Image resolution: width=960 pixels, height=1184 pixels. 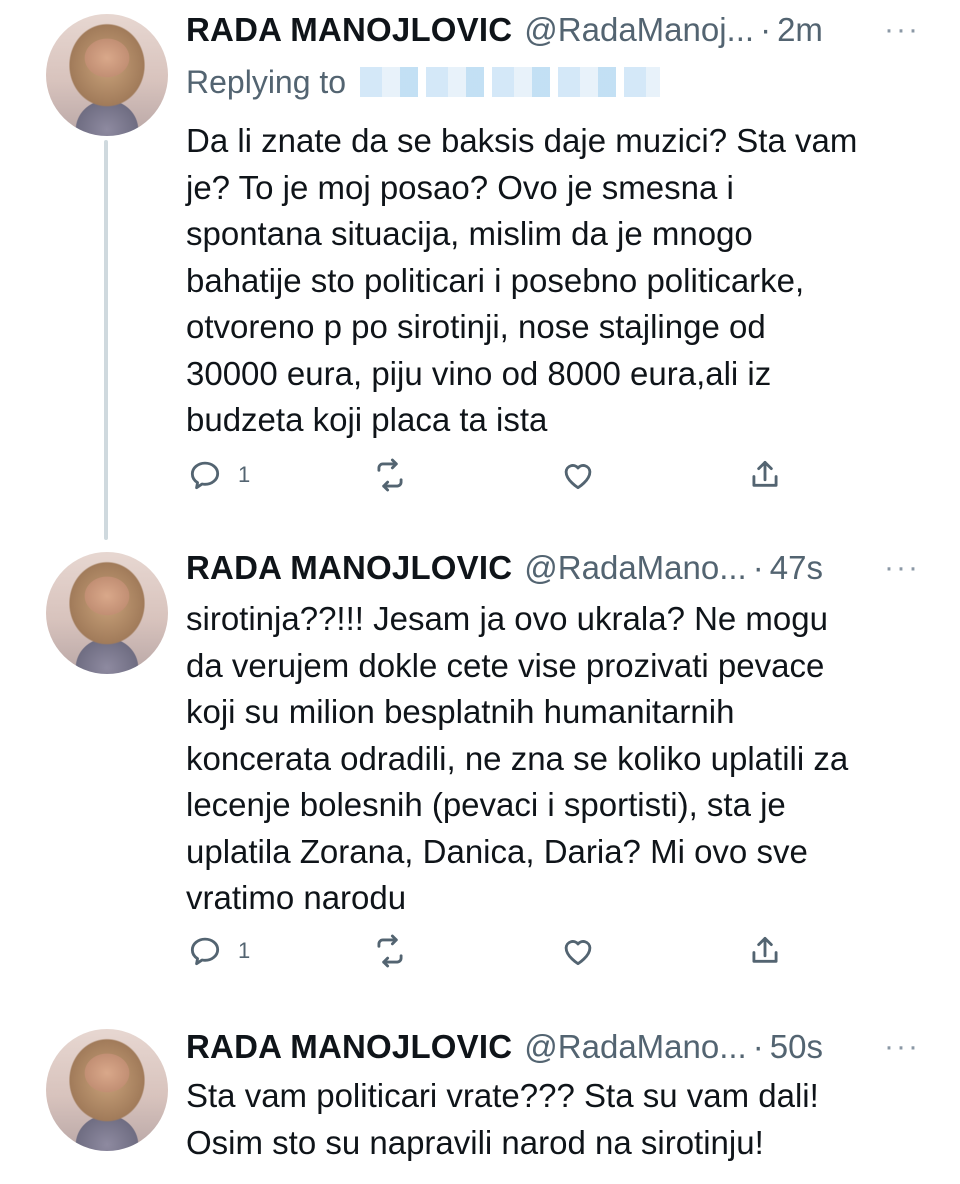 What do you see at coordinates (460, 187) in the screenshot?
I see `text-line: je? To je moj posao? Ovo je smesna i` at bounding box center [460, 187].